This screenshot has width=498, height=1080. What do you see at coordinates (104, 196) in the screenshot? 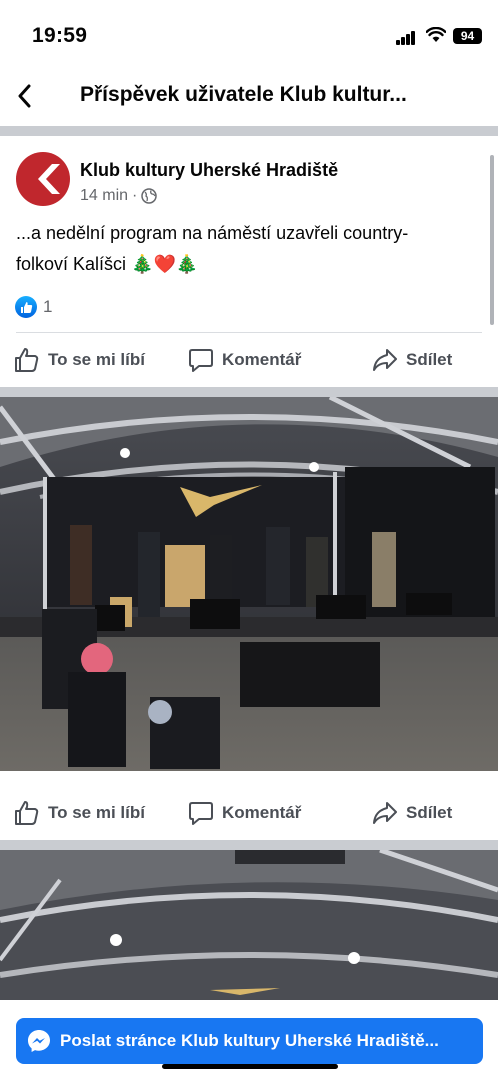
I see `post-time: 14 min` at bounding box center [104, 196].